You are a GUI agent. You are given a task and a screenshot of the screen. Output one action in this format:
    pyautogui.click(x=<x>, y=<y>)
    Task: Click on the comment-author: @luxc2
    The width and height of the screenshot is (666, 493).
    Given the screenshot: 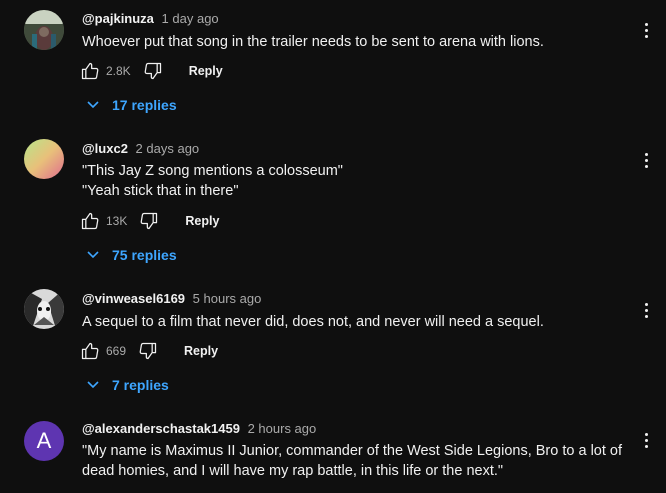 What is the action you would take?
    pyautogui.click(x=105, y=148)
    